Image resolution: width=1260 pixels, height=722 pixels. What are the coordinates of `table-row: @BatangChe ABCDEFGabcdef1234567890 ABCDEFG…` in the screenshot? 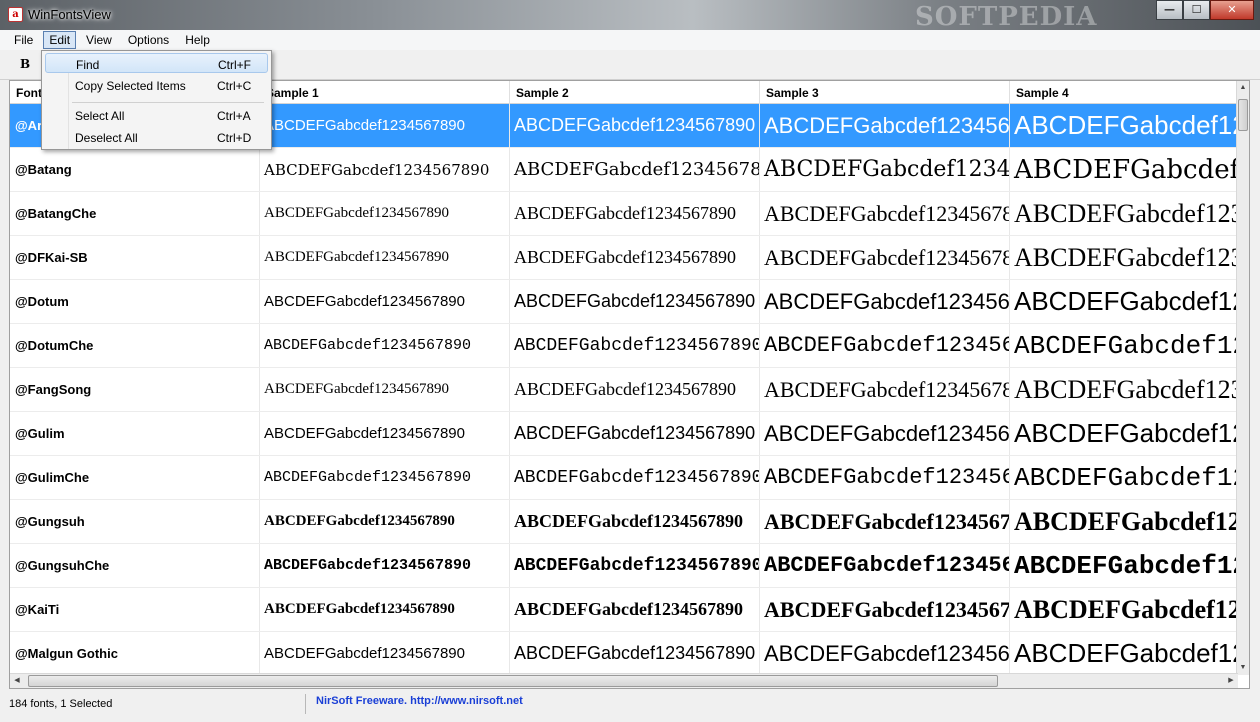 It's located at (624, 214).